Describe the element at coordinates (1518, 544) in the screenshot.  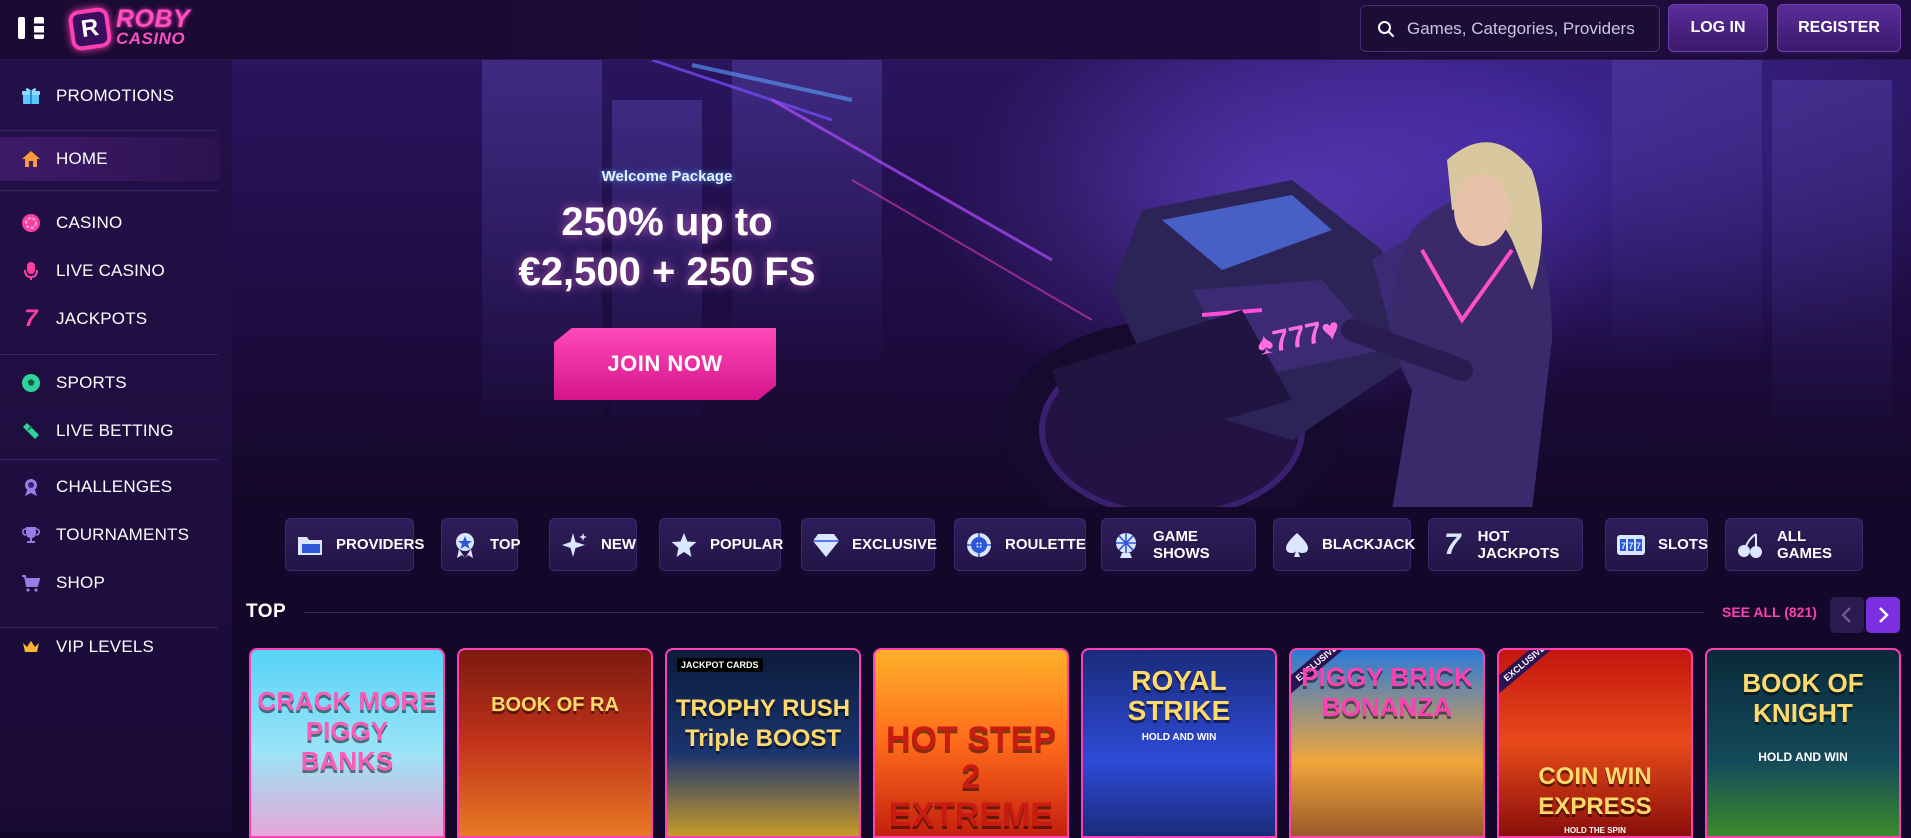
I see `category-label: HOT JACKPOTS` at that location.